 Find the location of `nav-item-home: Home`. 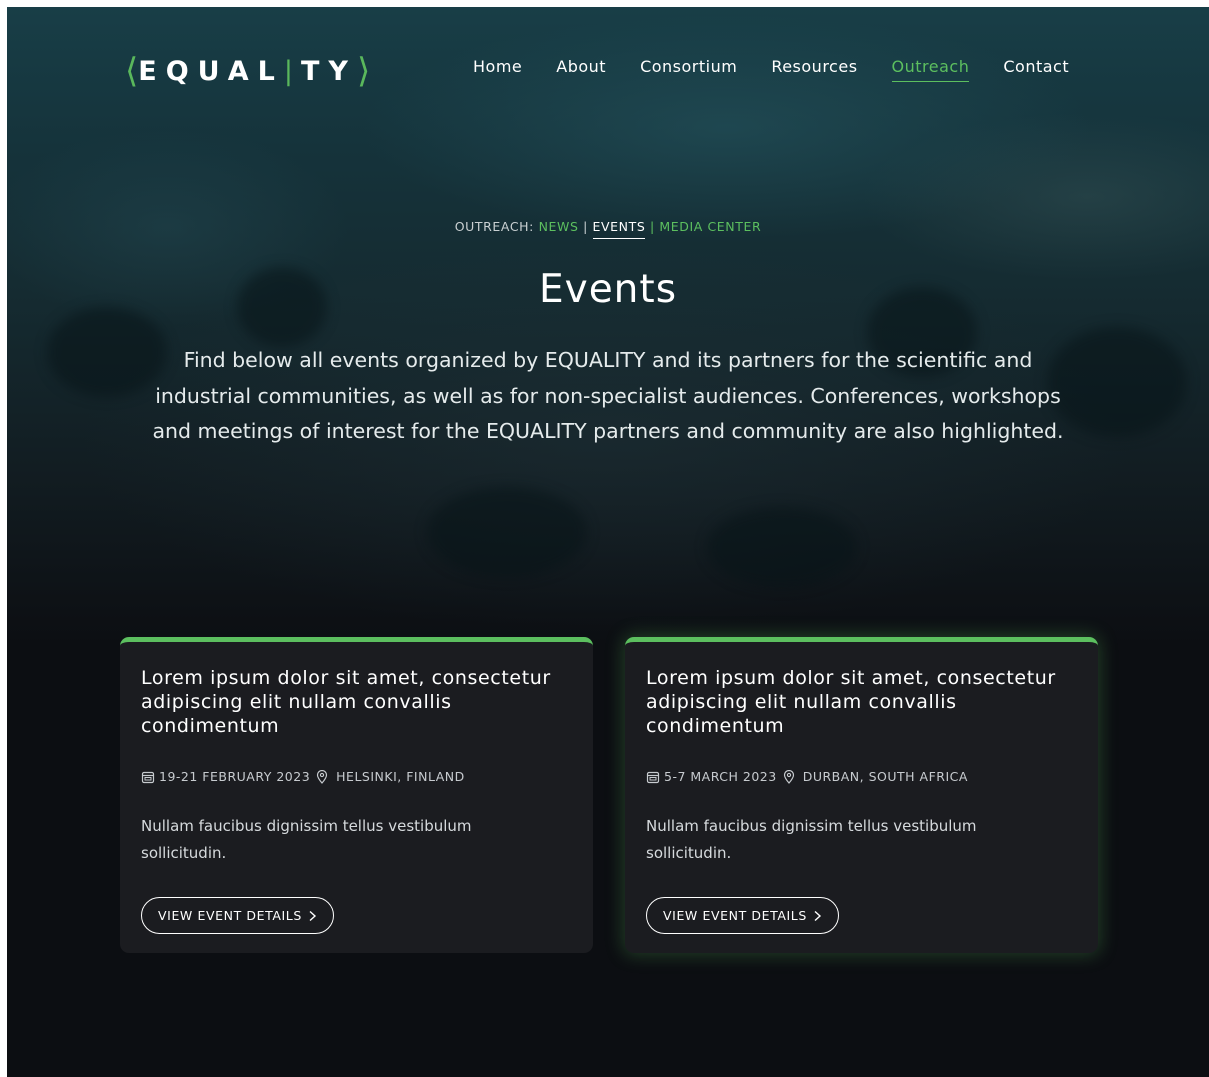

nav-item-home: Home is located at coordinates (497, 69).